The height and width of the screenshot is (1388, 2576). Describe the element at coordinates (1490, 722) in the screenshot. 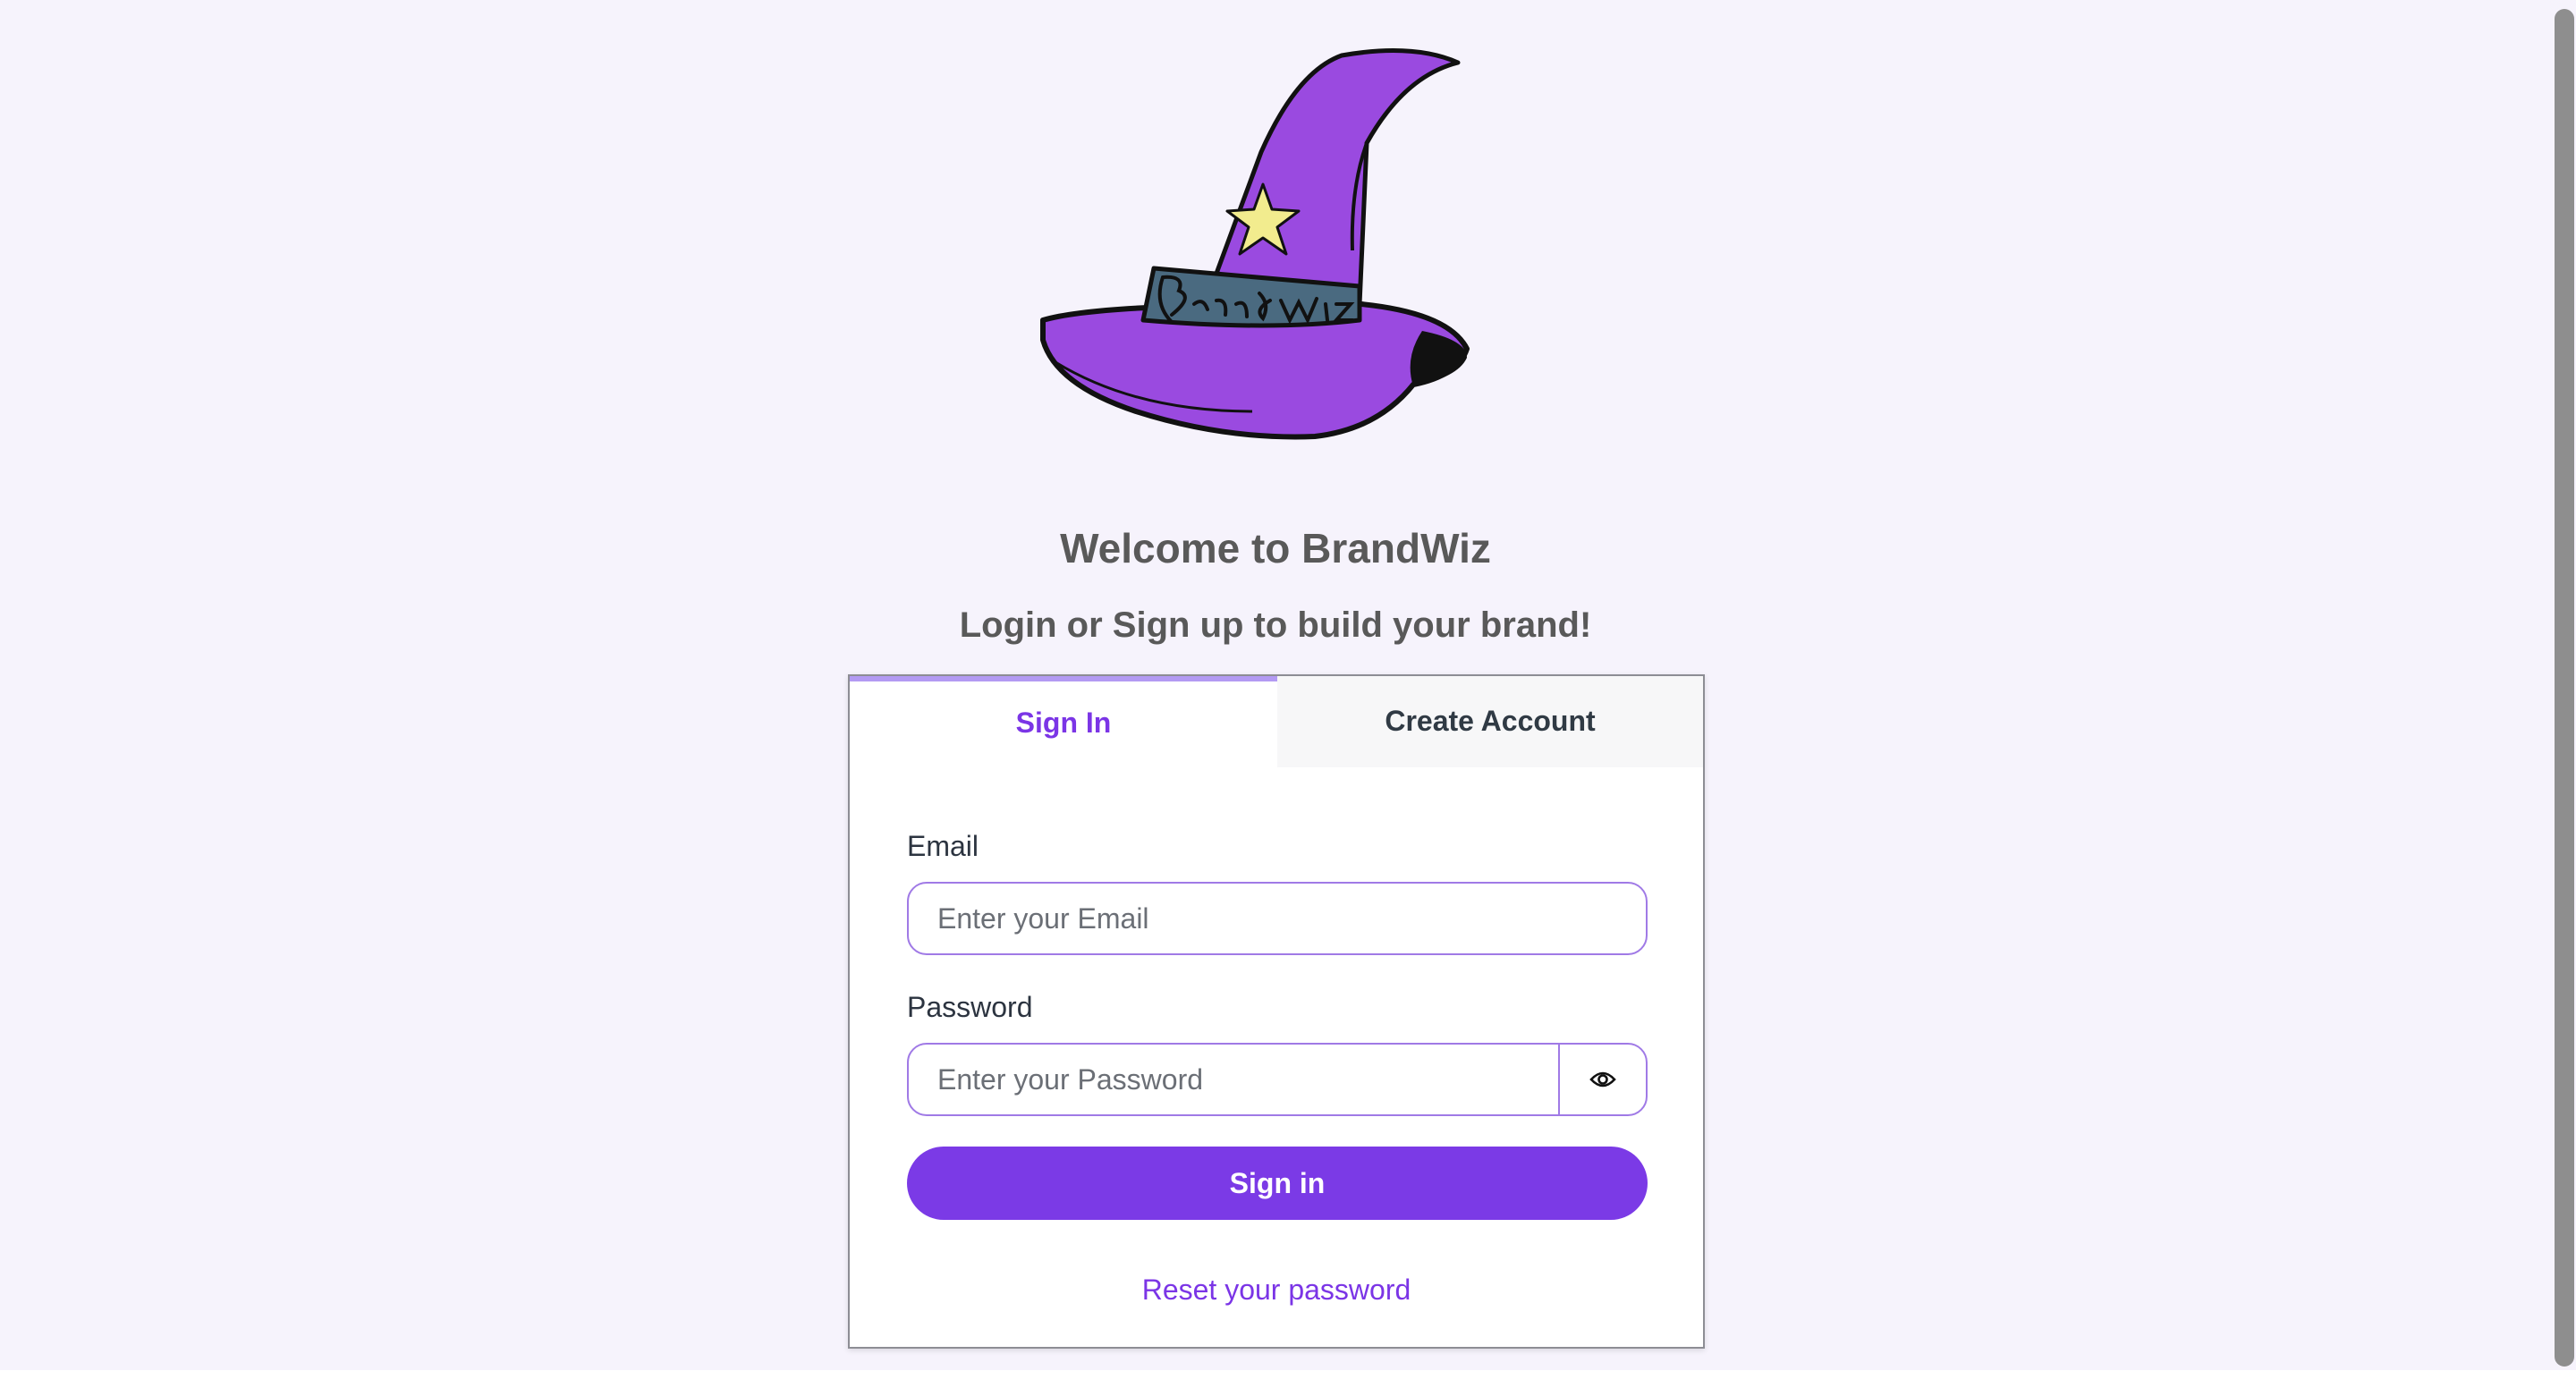

I see `tab-create-account: Create Account` at that location.